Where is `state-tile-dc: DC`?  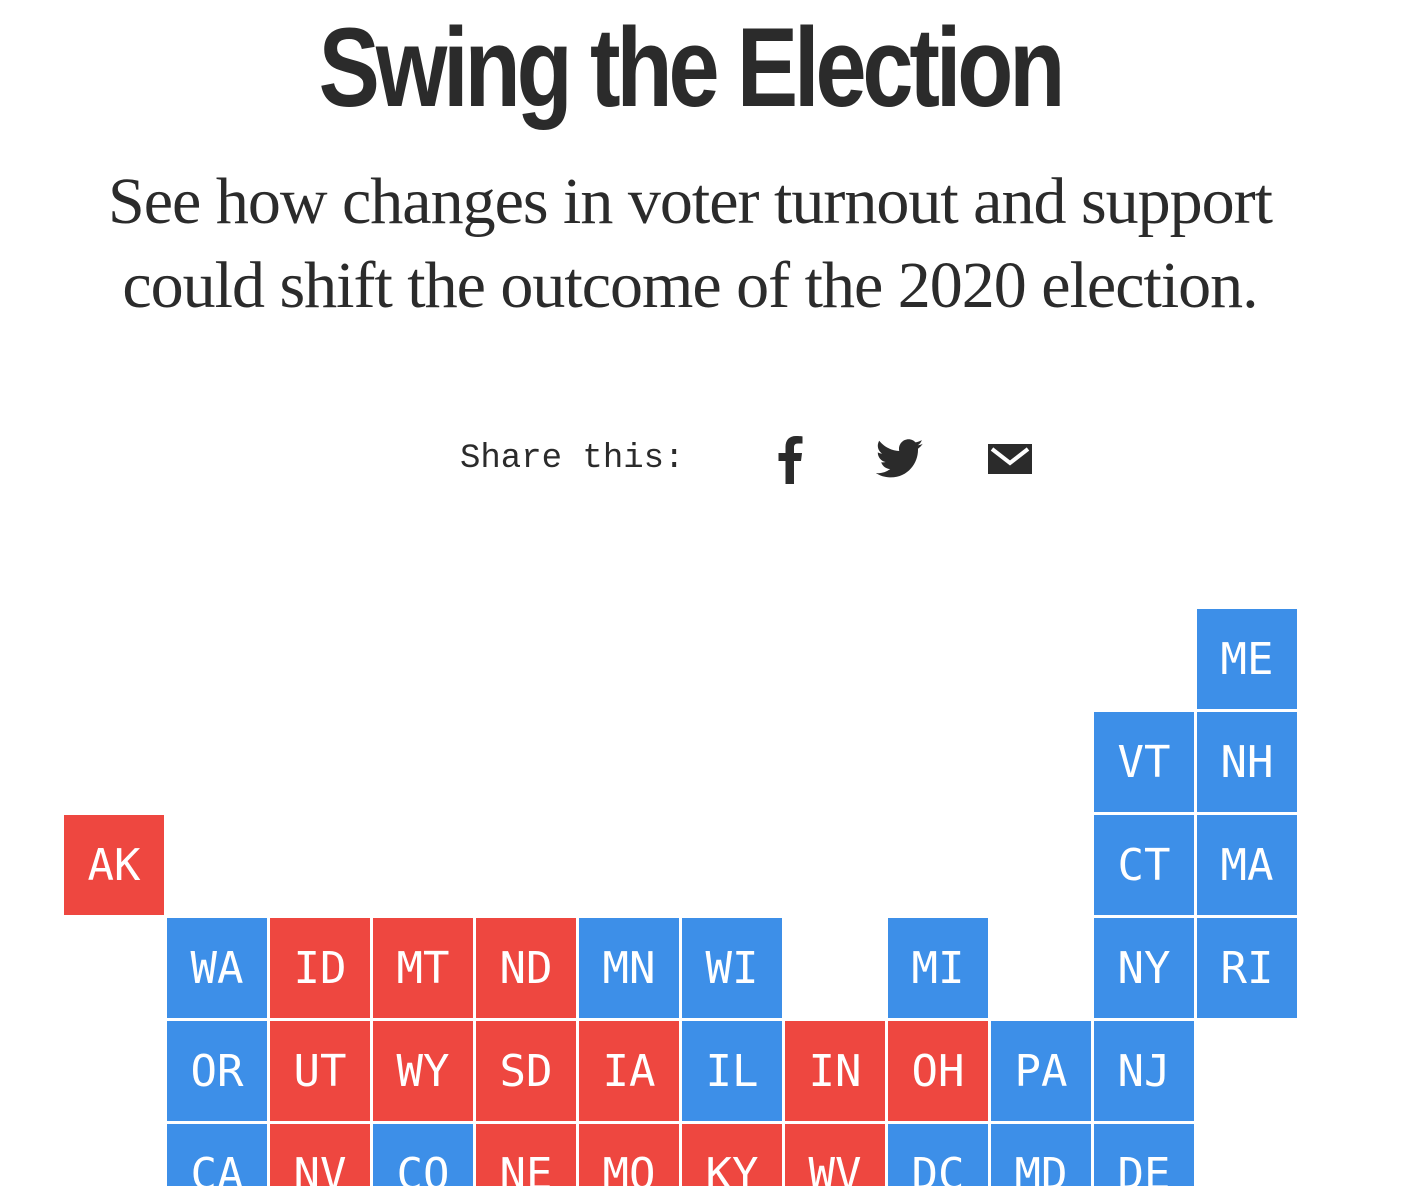 state-tile-dc: DC is located at coordinates (938, 1155).